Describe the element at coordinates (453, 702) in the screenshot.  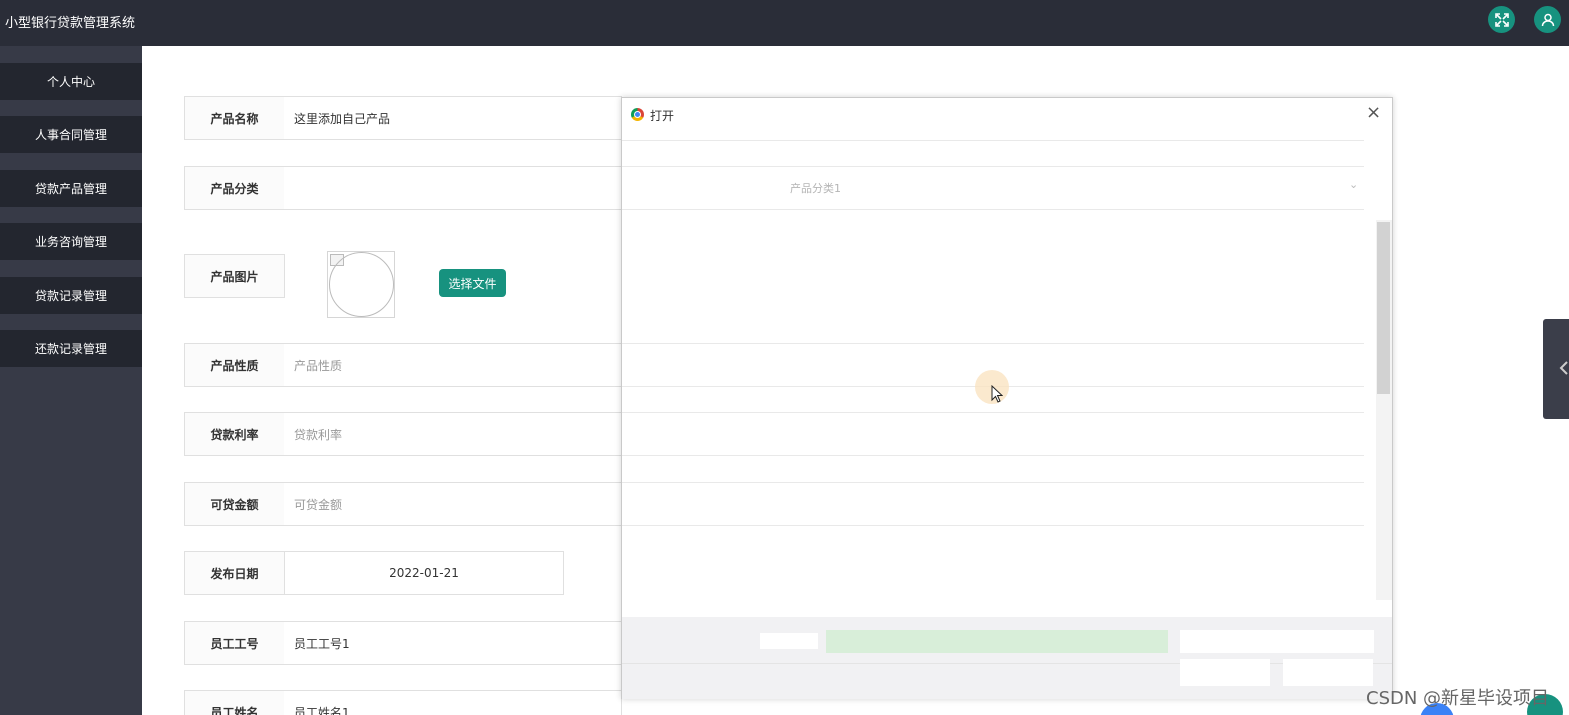
I see `employee-name-input: 员工姓名1` at that location.